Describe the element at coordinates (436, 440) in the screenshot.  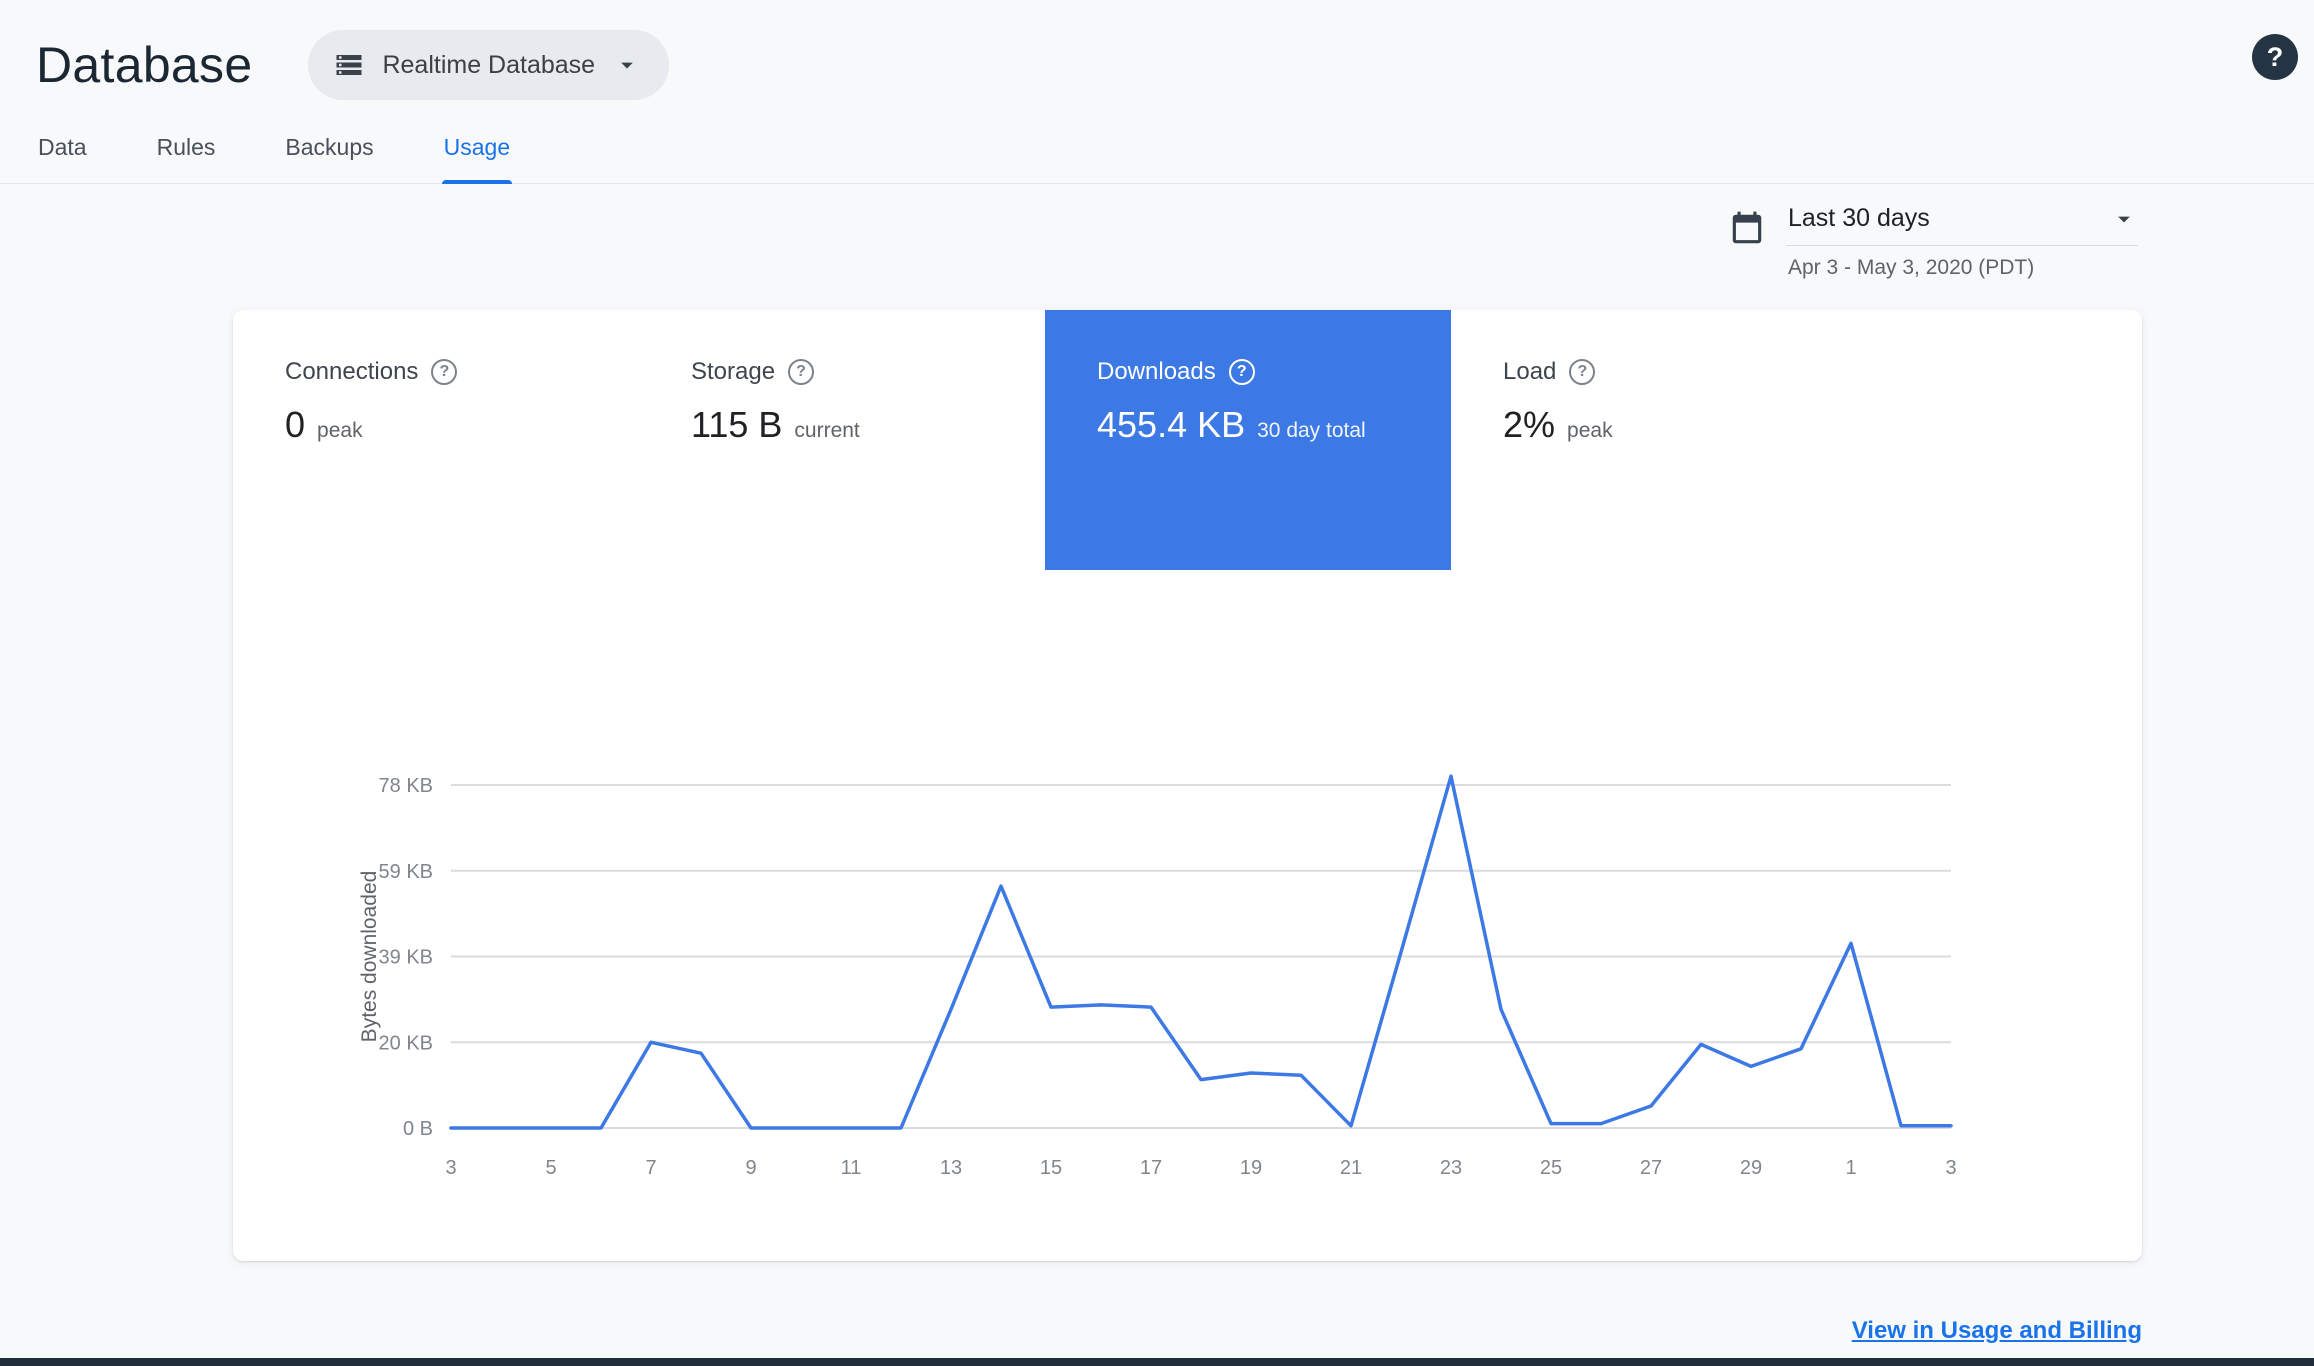
I see `metric-tab-connections: Connections ? 0 peak` at that location.